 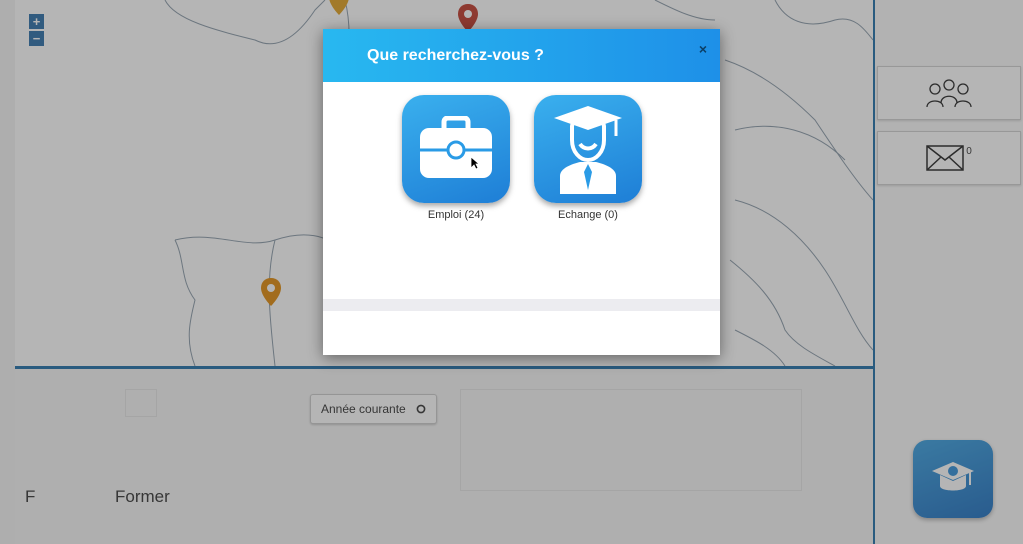 I want to click on graduate-student-icon, so click(x=588, y=150).